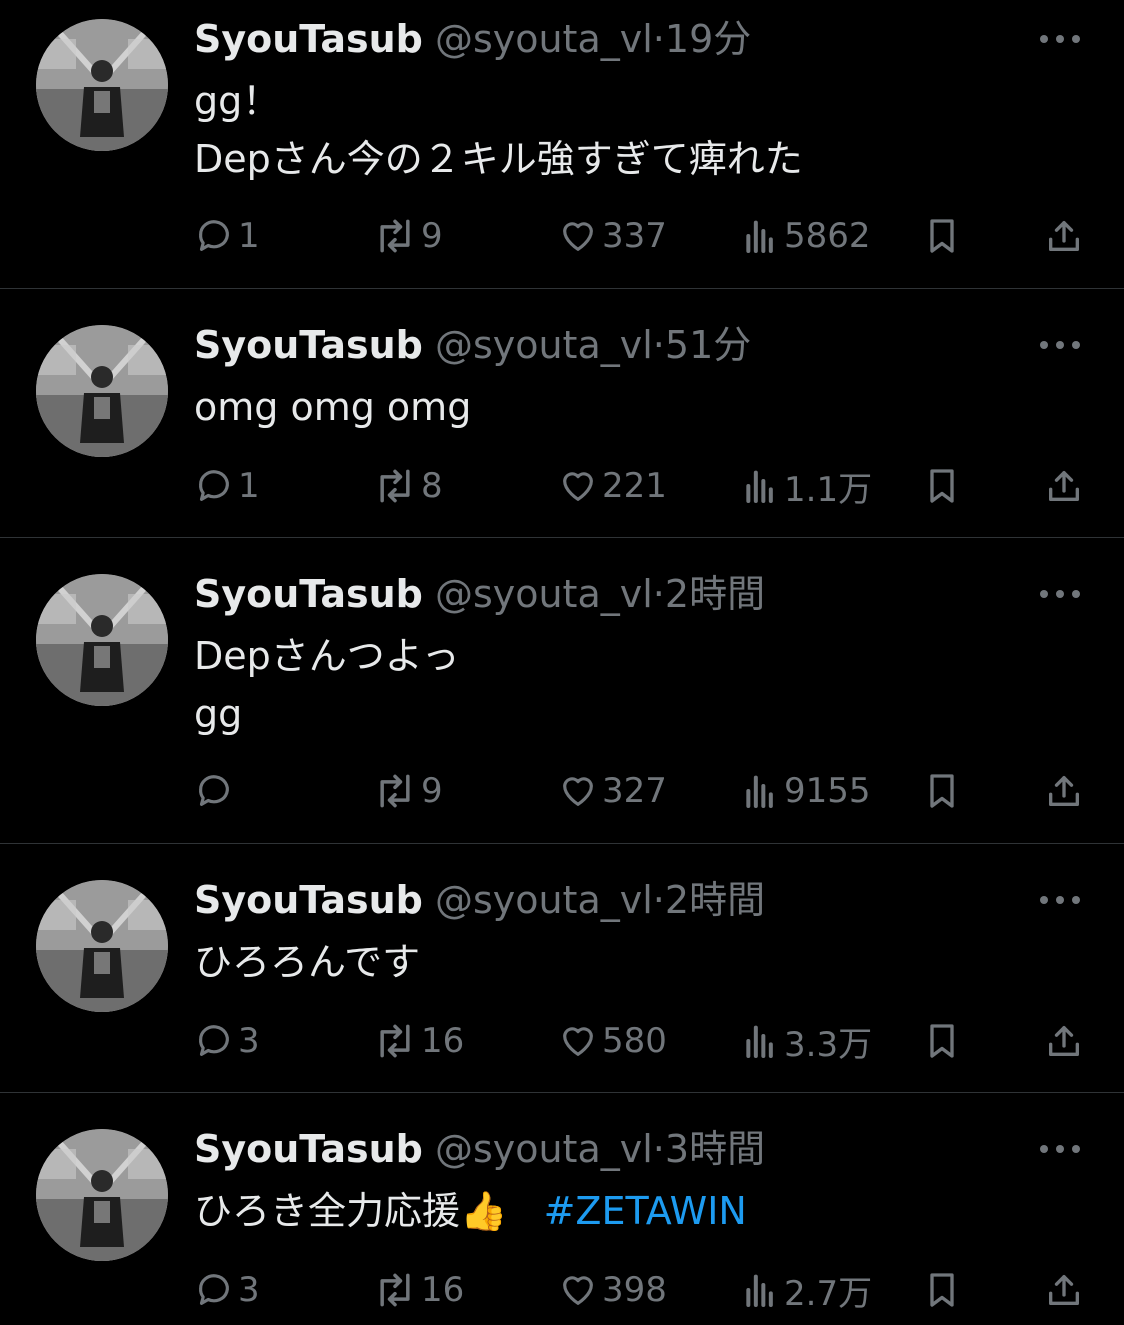 This screenshot has height=1325, width=1124. I want to click on like-button: 327, so click(612, 791).